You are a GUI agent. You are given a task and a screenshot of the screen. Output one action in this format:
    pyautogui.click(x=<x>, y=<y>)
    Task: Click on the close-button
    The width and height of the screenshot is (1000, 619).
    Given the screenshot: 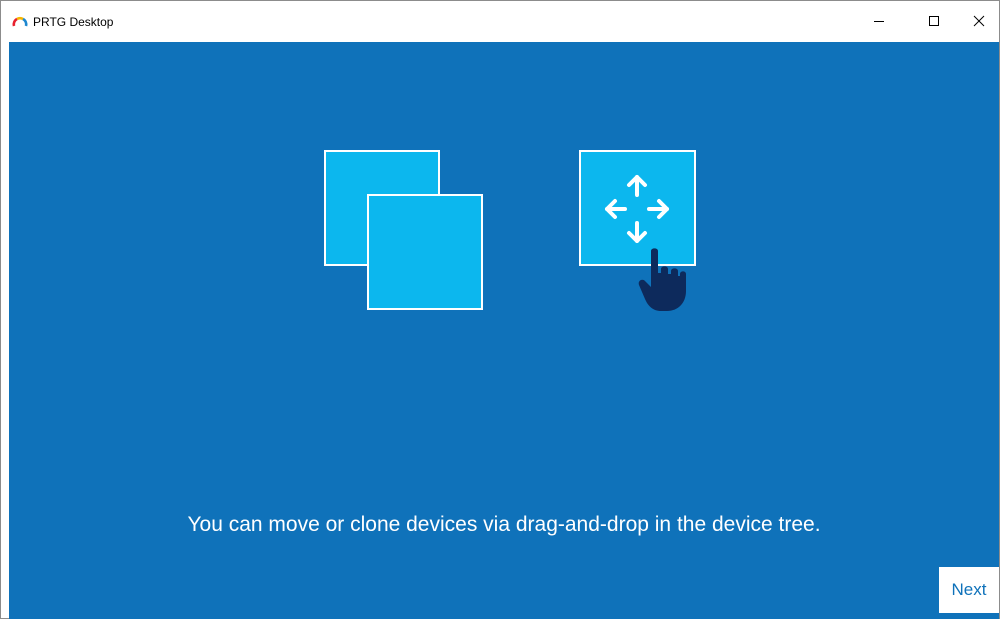 What is the action you would take?
    pyautogui.click(x=978, y=21)
    